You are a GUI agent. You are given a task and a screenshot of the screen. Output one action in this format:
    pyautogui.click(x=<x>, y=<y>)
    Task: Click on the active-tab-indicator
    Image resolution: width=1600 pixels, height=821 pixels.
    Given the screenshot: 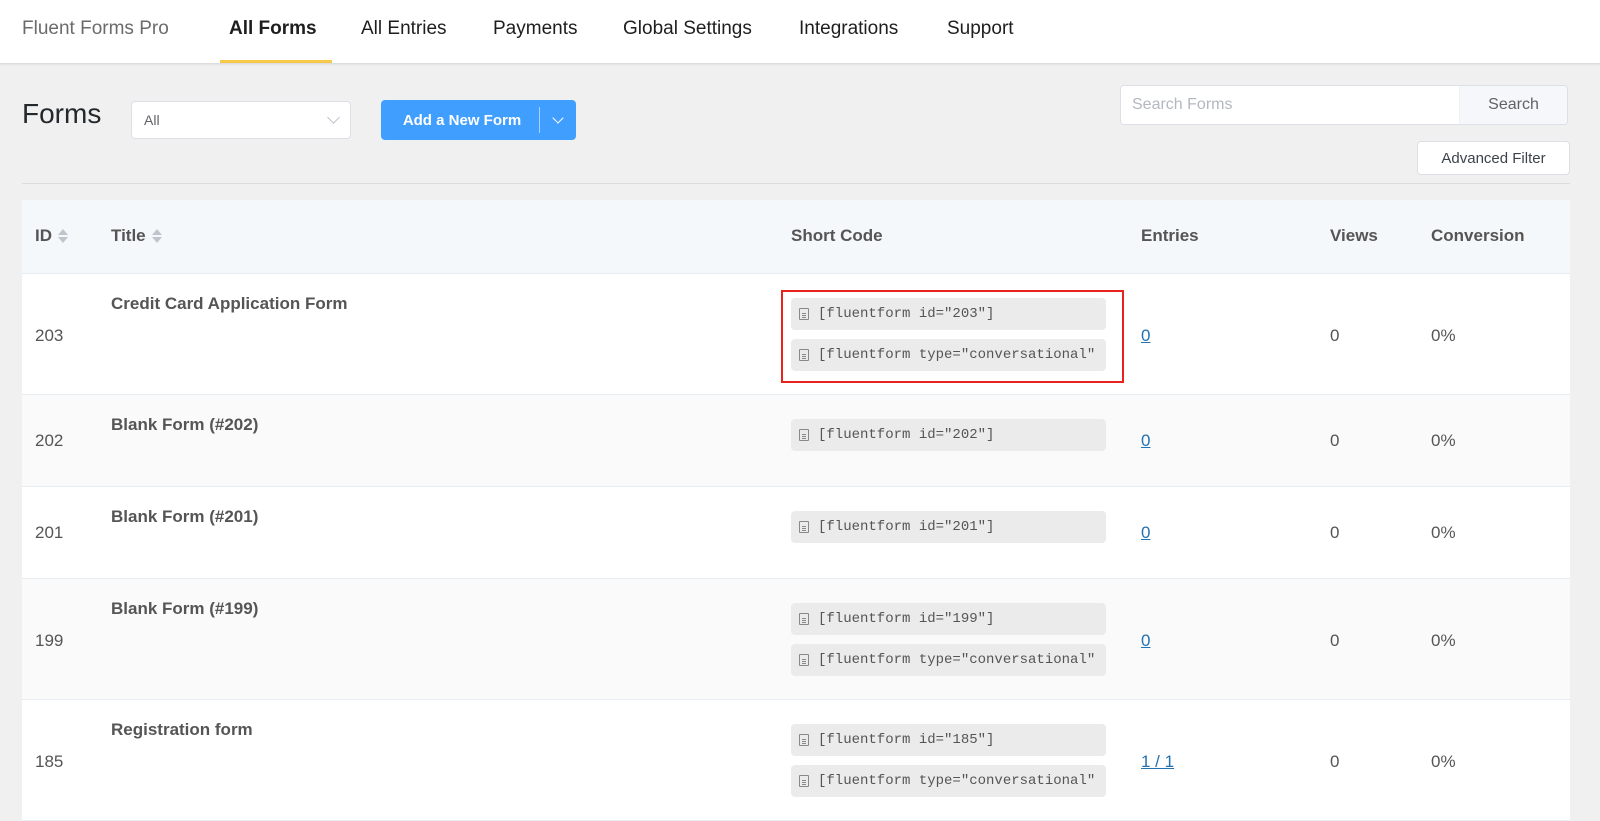 What is the action you would take?
    pyautogui.click(x=276, y=61)
    